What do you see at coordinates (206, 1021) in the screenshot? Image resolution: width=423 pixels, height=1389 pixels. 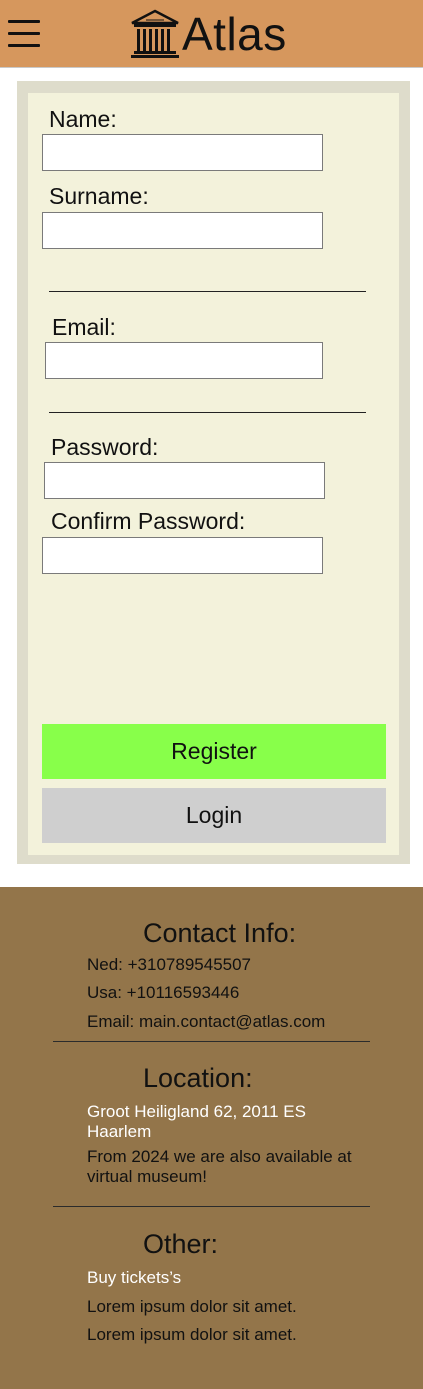 I see `contact-email: Email: main.contact@atlas.com` at bounding box center [206, 1021].